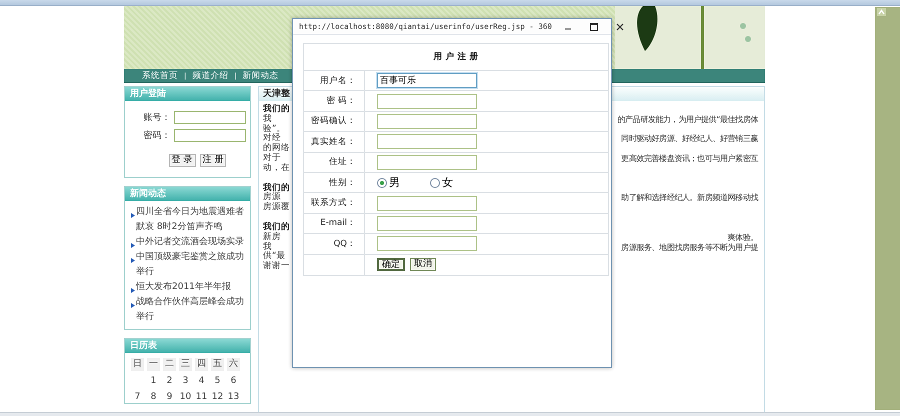 This screenshot has height=416, width=900. What do you see at coordinates (394, 182) in the screenshot?
I see `radio-label: 男` at bounding box center [394, 182].